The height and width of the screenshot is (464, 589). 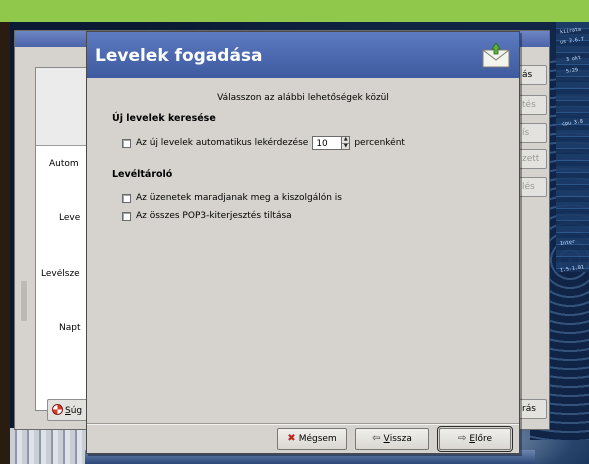 I want to click on forward-button: ⇨ Előre, so click(x=475, y=439).